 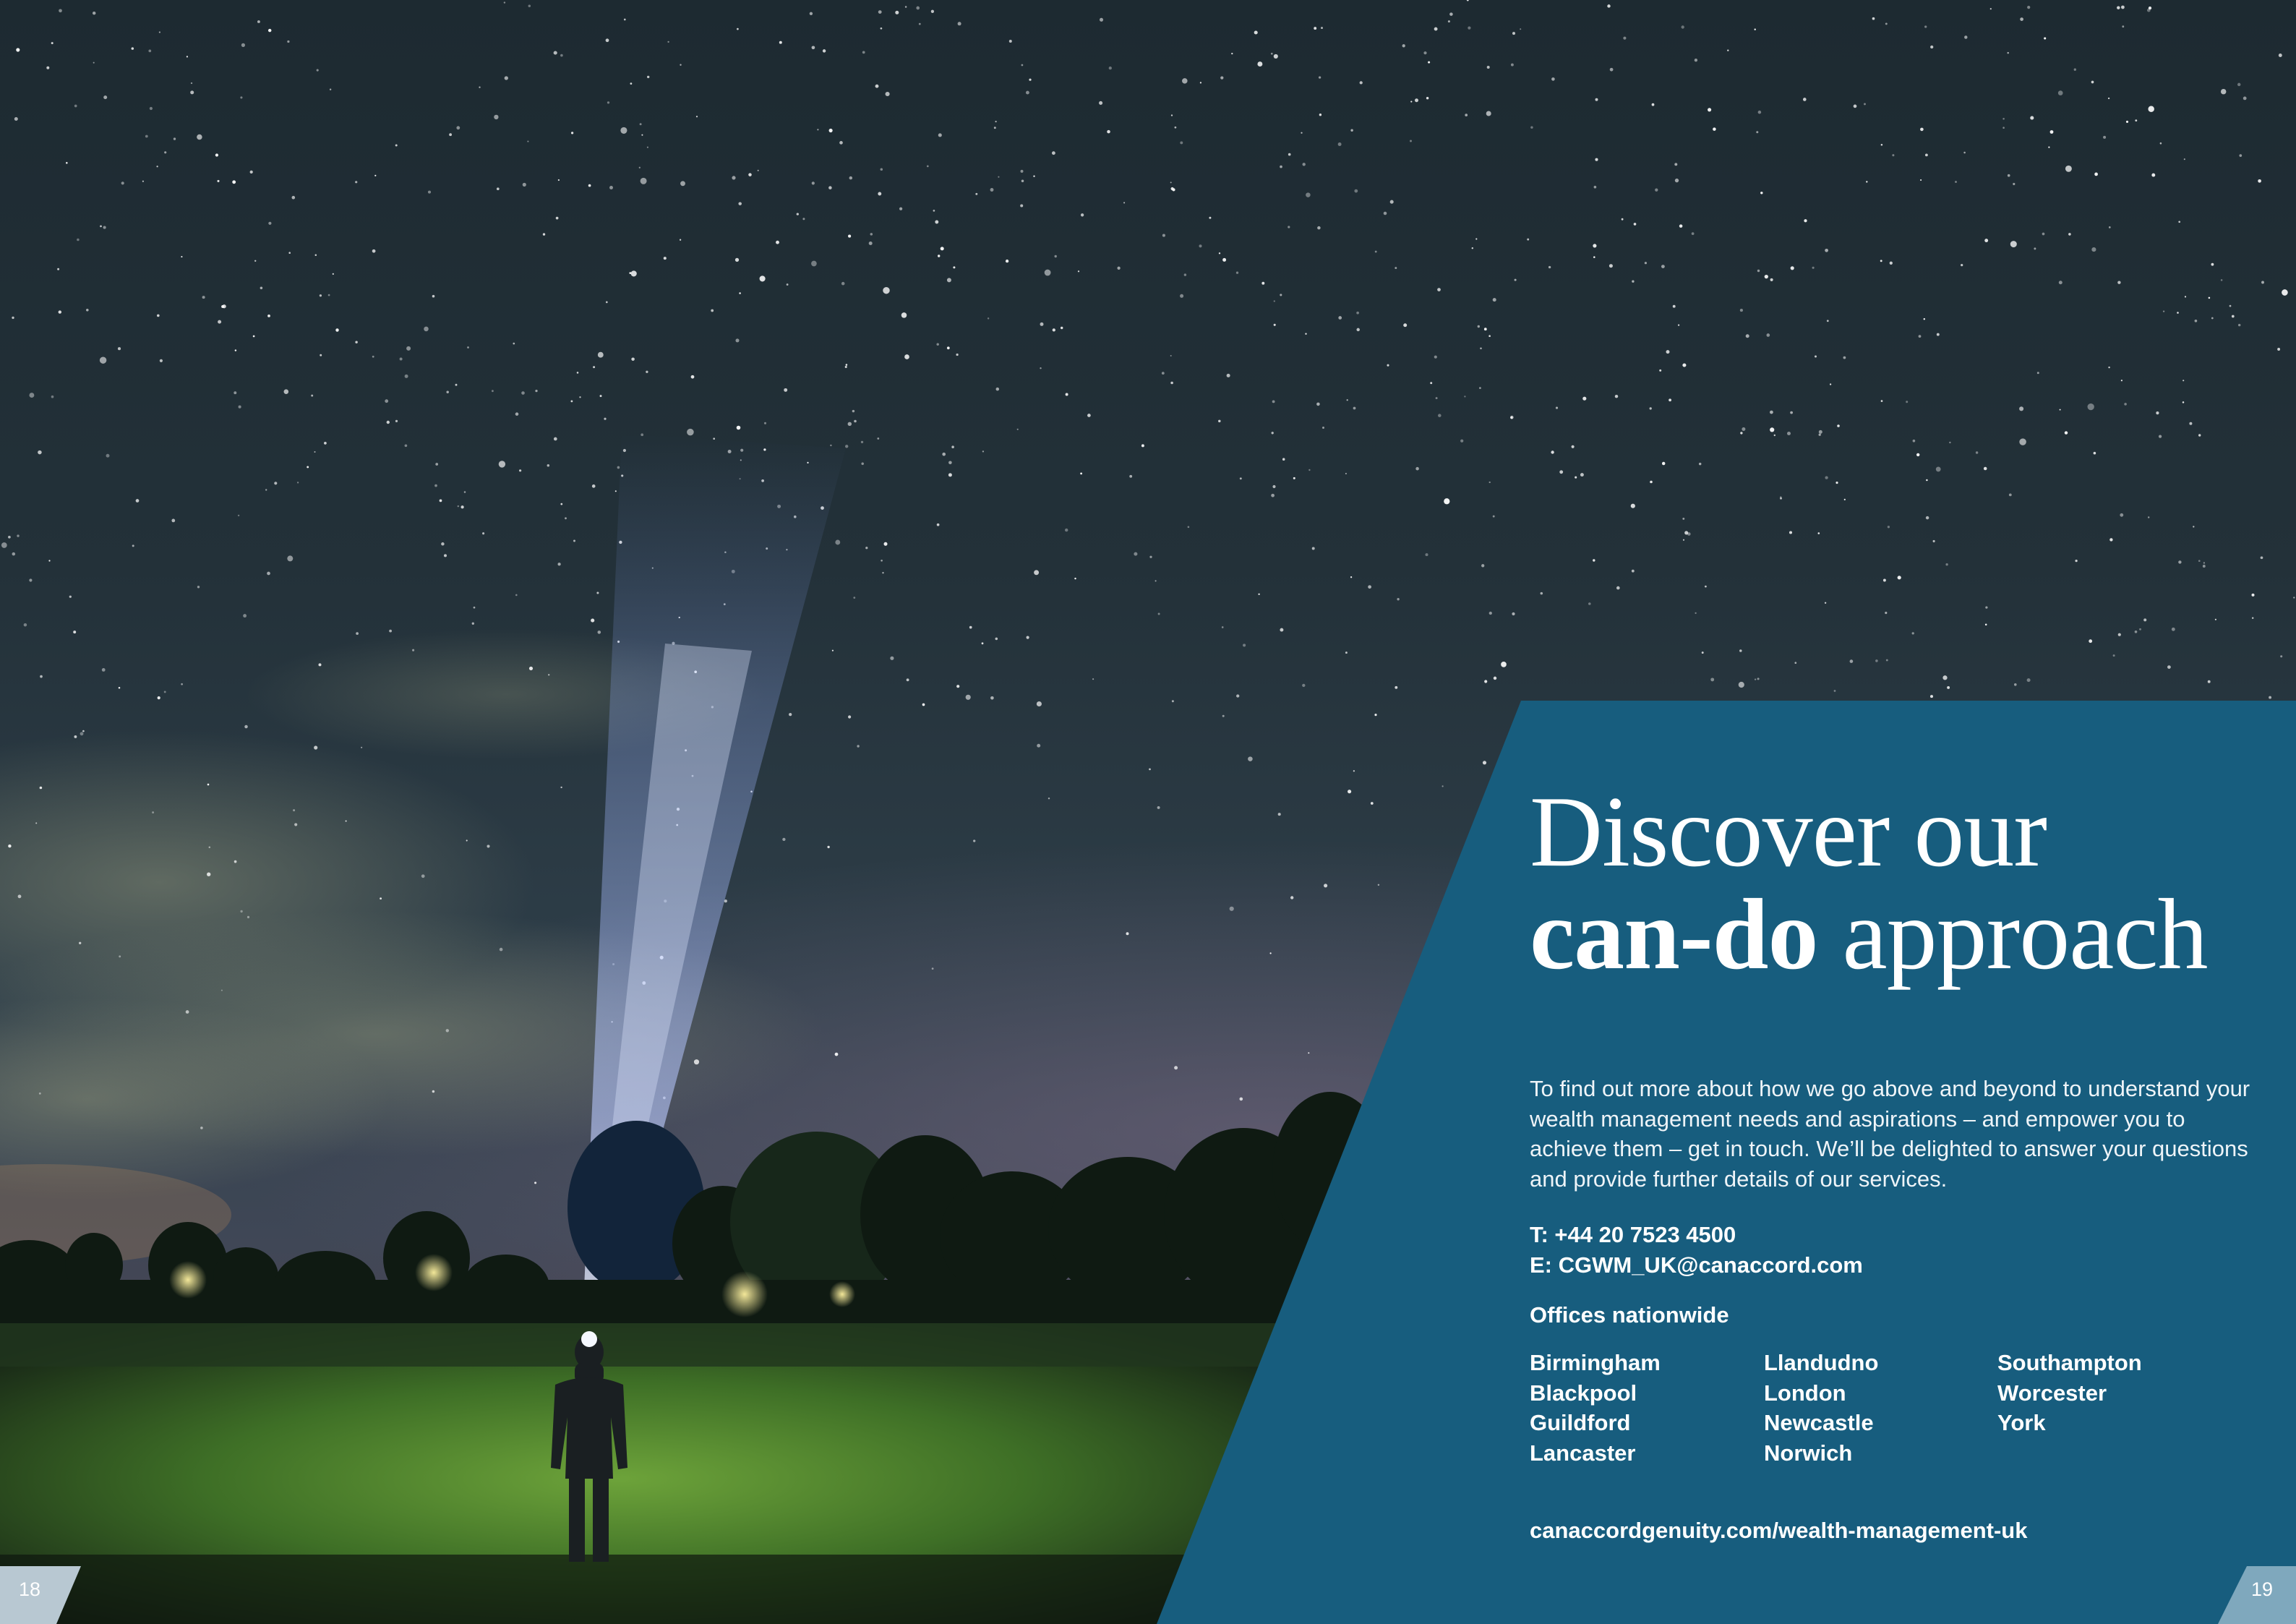 What do you see at coordinates (1808, 1453) in the screenshot?
I see `office-item: Norwich` at bounding box center [1808, 1453].